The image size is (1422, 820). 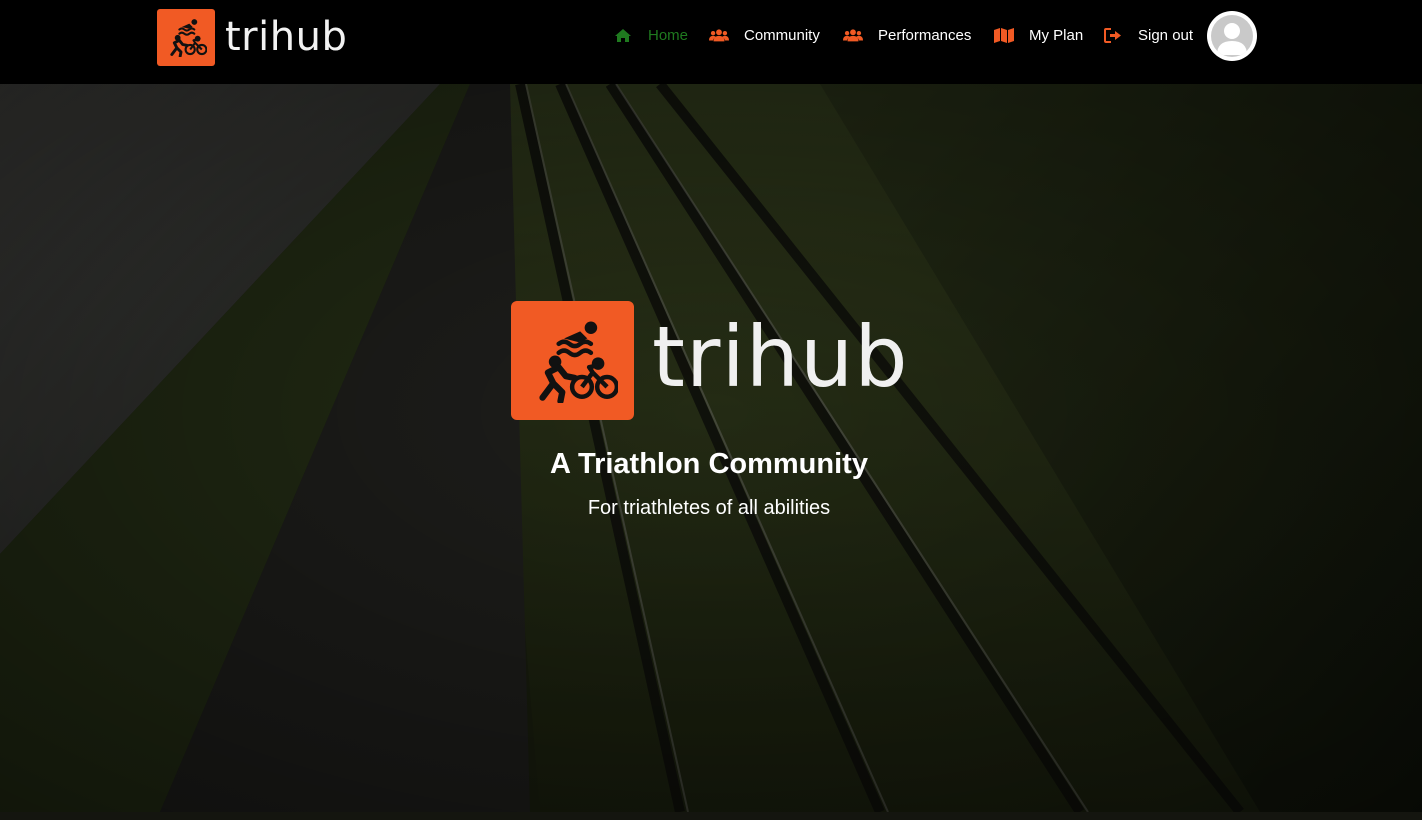 What do you see at coordinates (623, 35) in the screenshot?
I see `home-icon` at bounding box center [623, 35].